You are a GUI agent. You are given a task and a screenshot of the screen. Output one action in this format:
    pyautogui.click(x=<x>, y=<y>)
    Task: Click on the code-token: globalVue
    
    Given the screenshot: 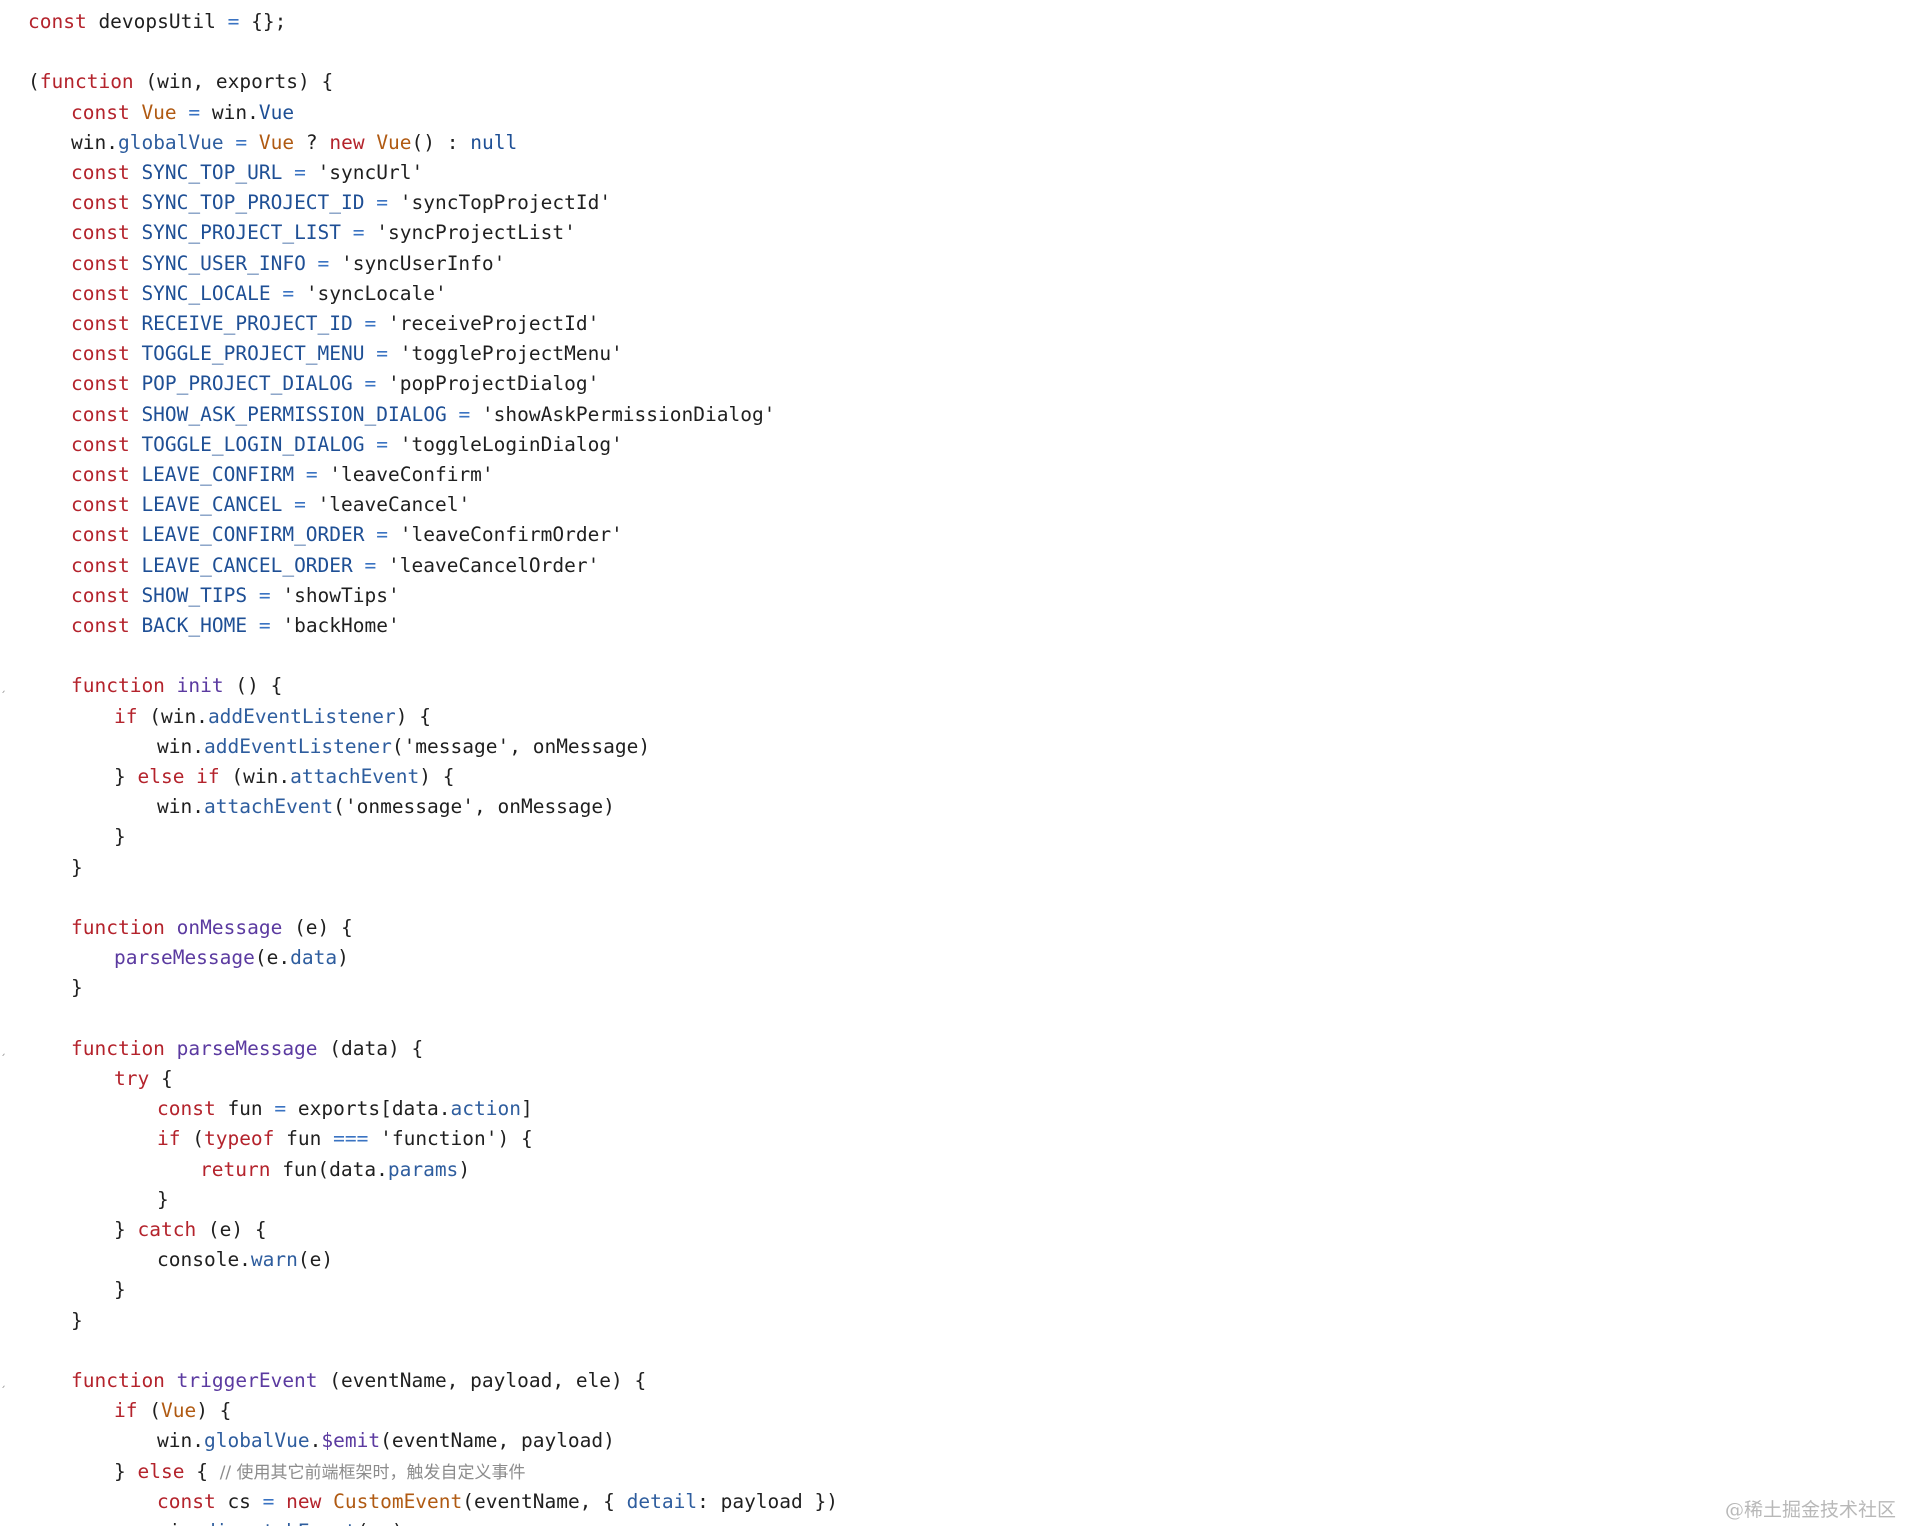 What is the action you would take?
    pyautogui.click(x=256, y=1441)
    